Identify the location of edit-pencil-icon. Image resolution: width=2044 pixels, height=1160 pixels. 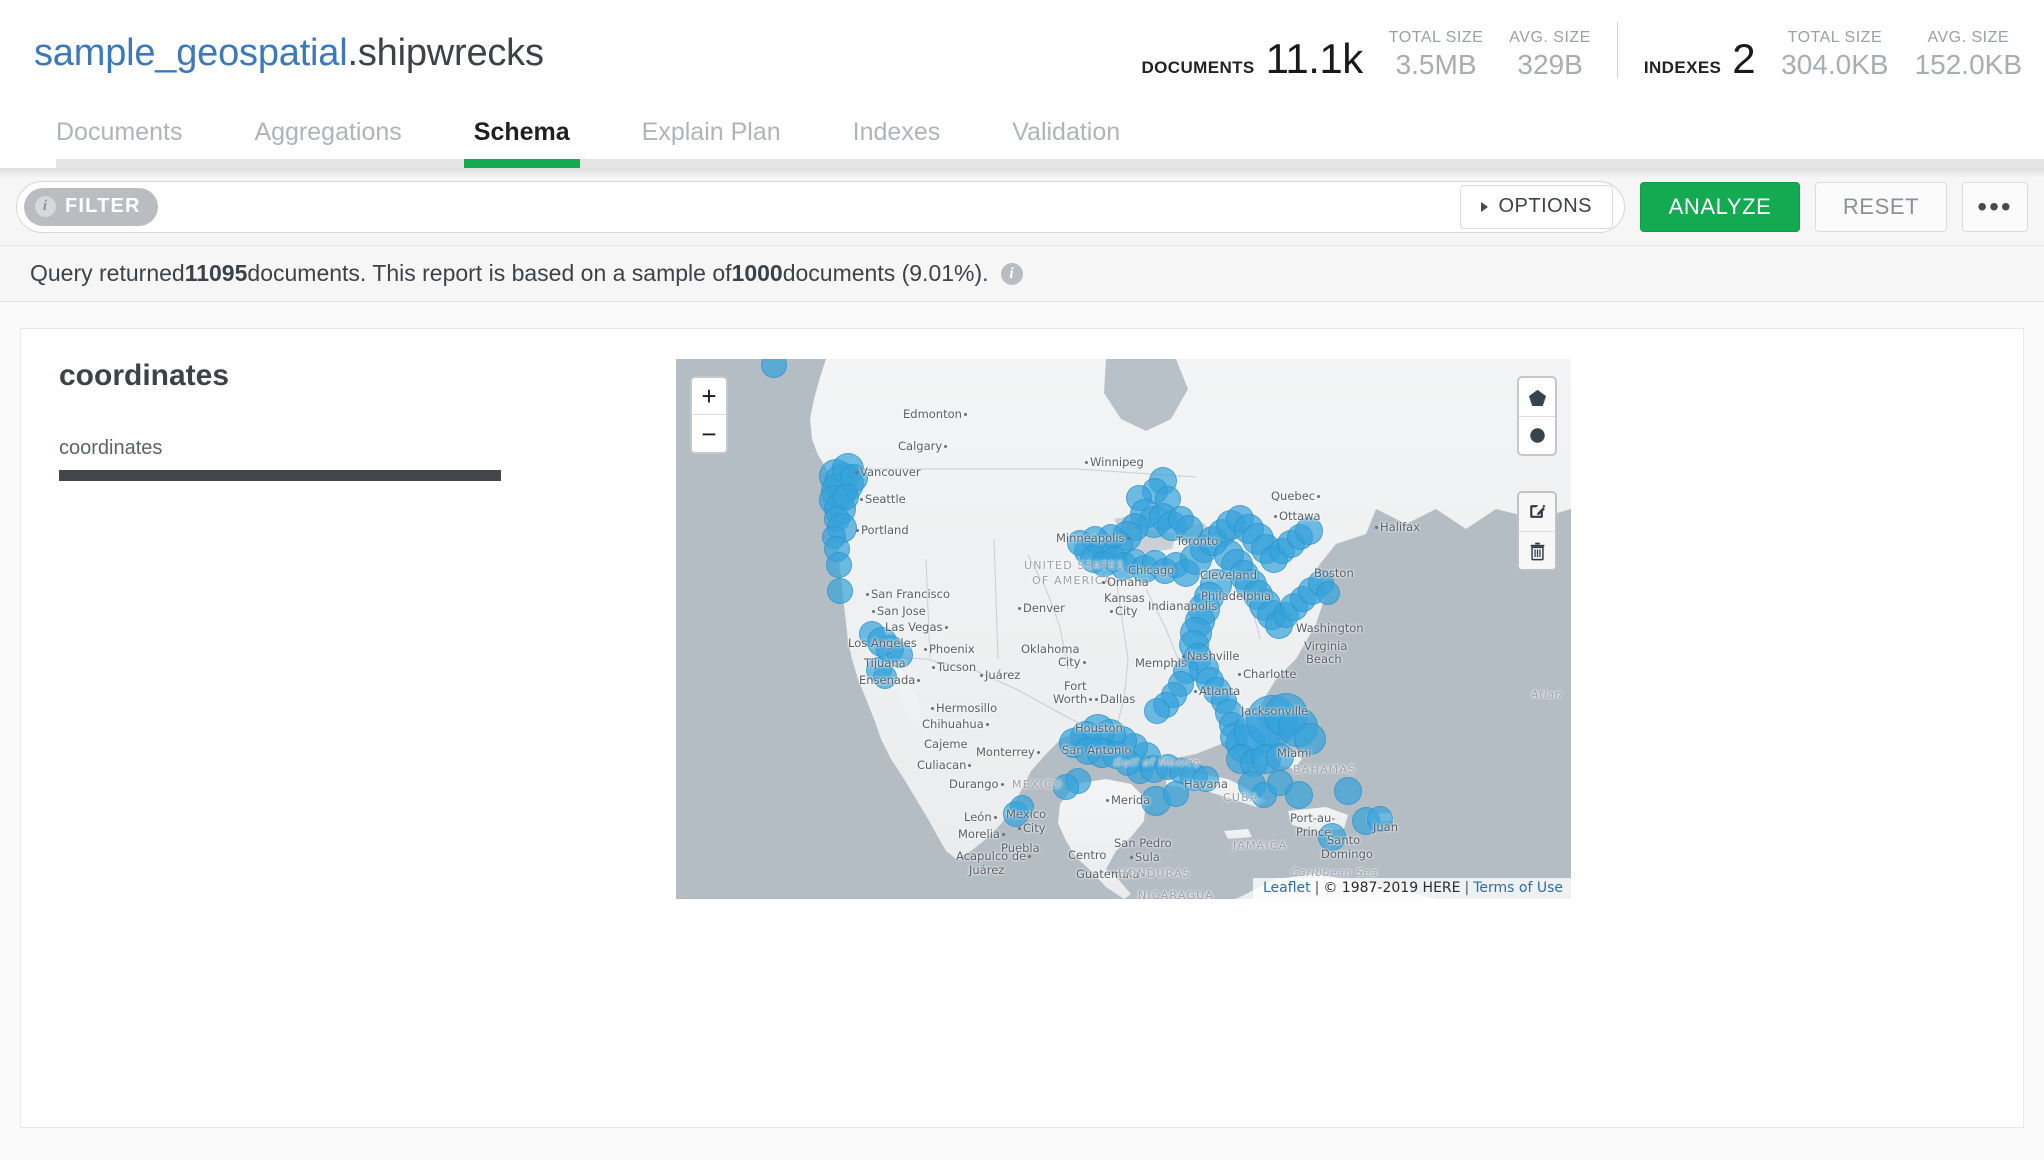
(1538, 511).